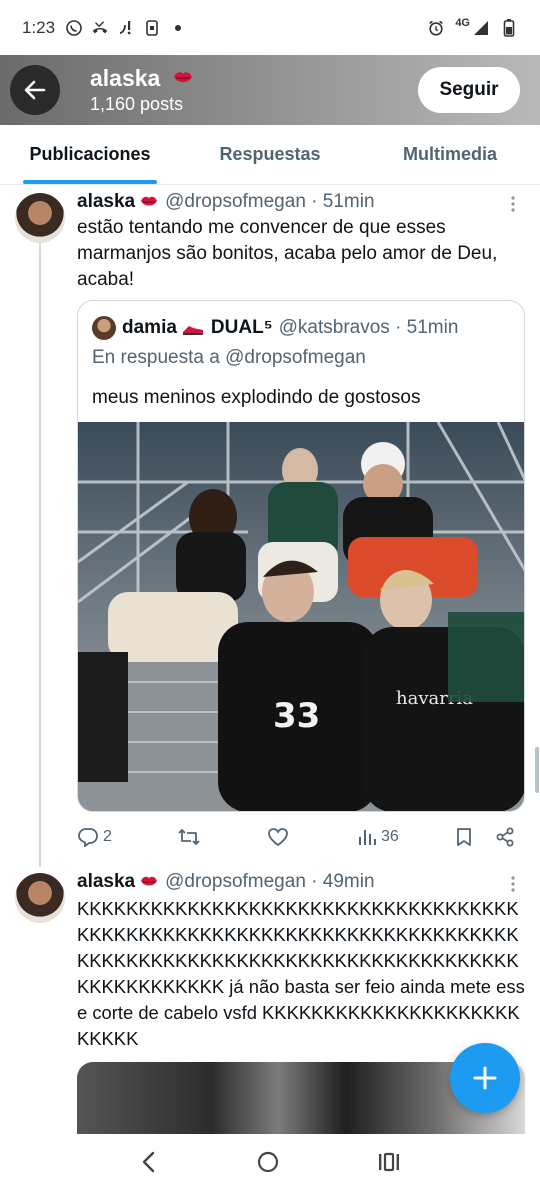 Image resolution: width=540 pixels, height=1194 pixels. I want to click on reply-icon, so click(88, 837).